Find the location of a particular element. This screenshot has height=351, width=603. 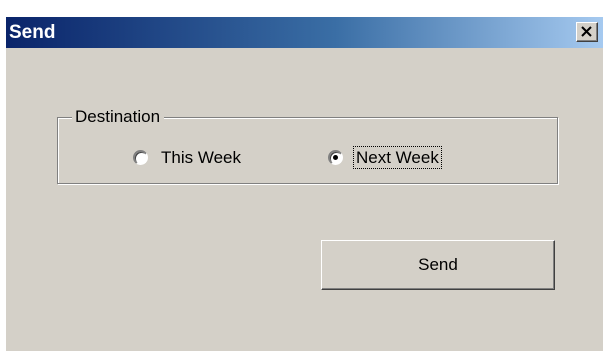

destination-group-label: Destination is located at coordinates (118, 117).